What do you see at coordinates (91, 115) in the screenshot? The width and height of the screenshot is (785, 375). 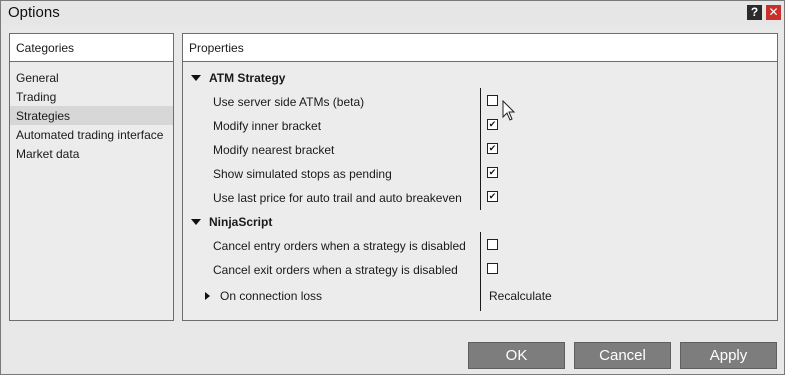 I see `category-strategies: Strategies` at bounding box center [91, 115].